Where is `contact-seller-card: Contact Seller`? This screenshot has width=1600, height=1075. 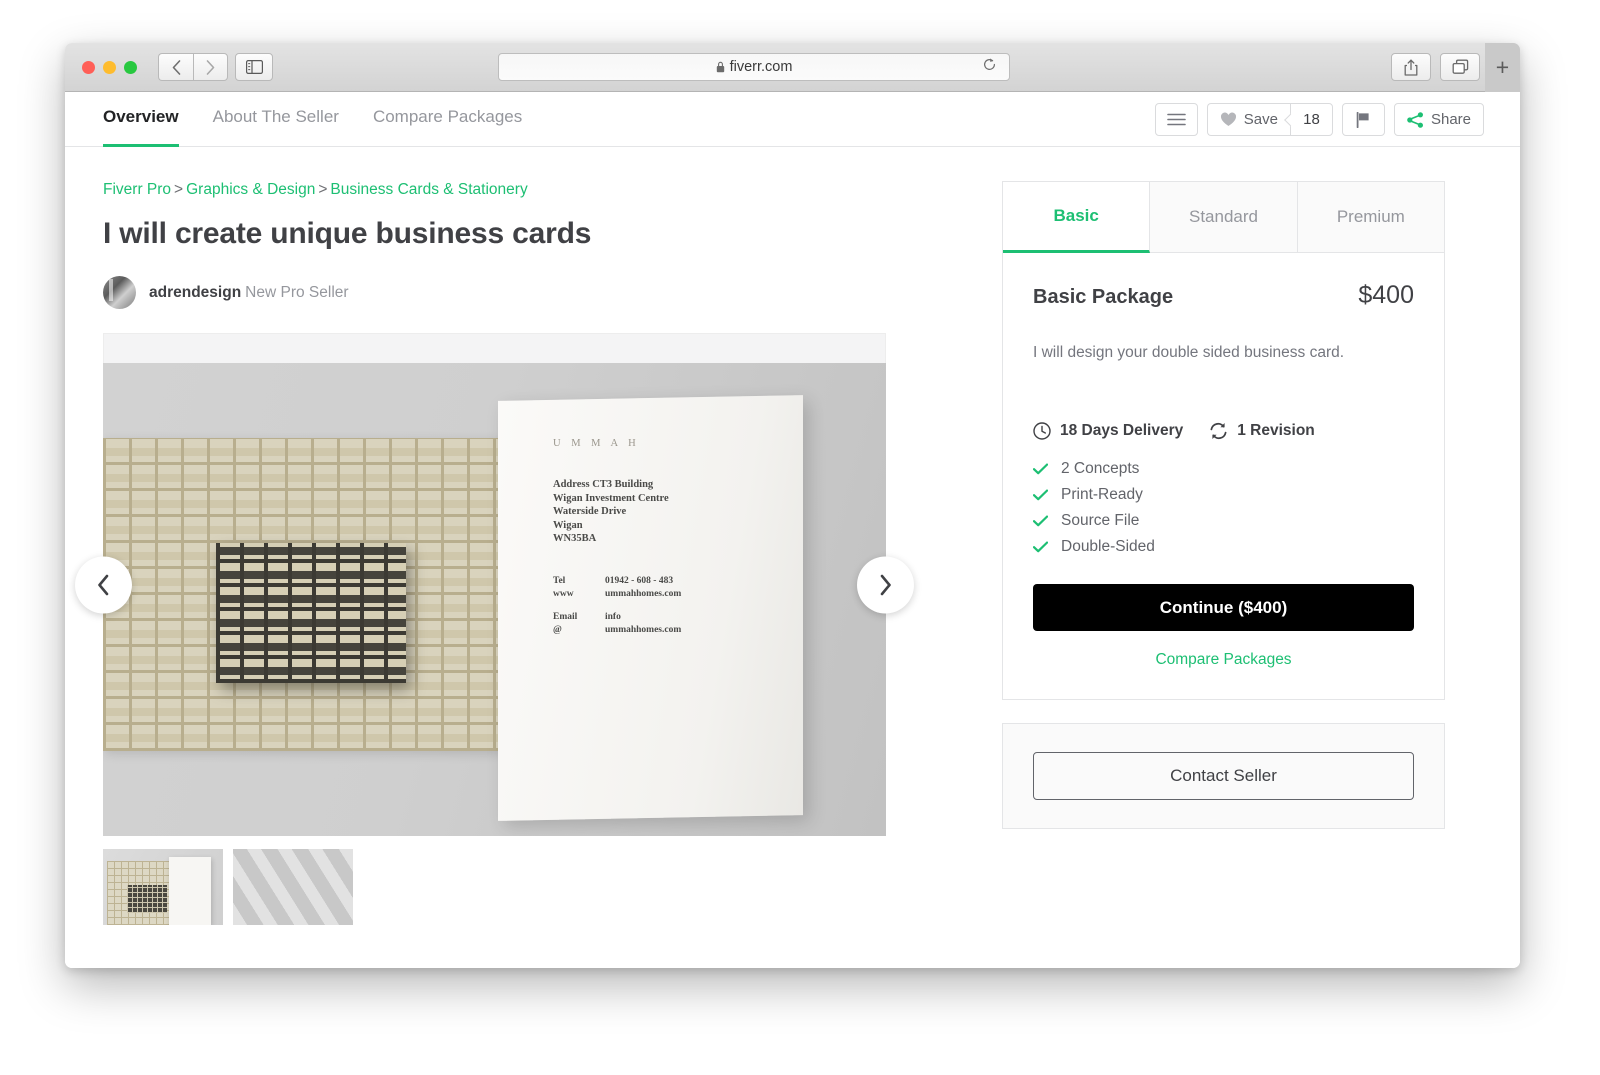 contact-seller-card: Contact Seller is located at coordinates (1223, 776).